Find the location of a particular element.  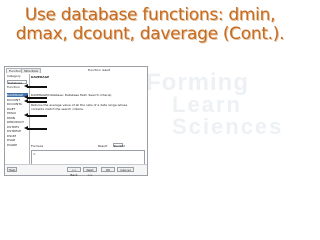

background-watermark: Forming Learn Sciences is located at coordinates (226, 104).